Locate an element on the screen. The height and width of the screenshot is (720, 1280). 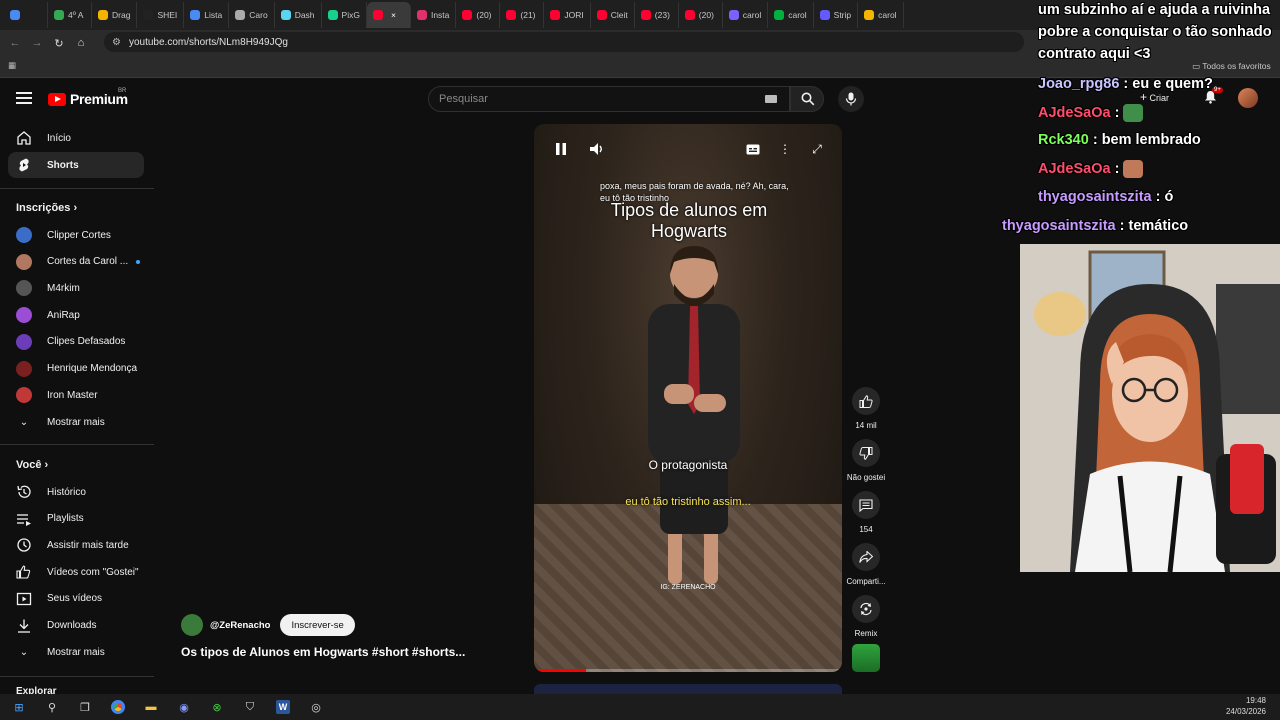
task-view-icon: ❐ is located at coordinates (85, 707).